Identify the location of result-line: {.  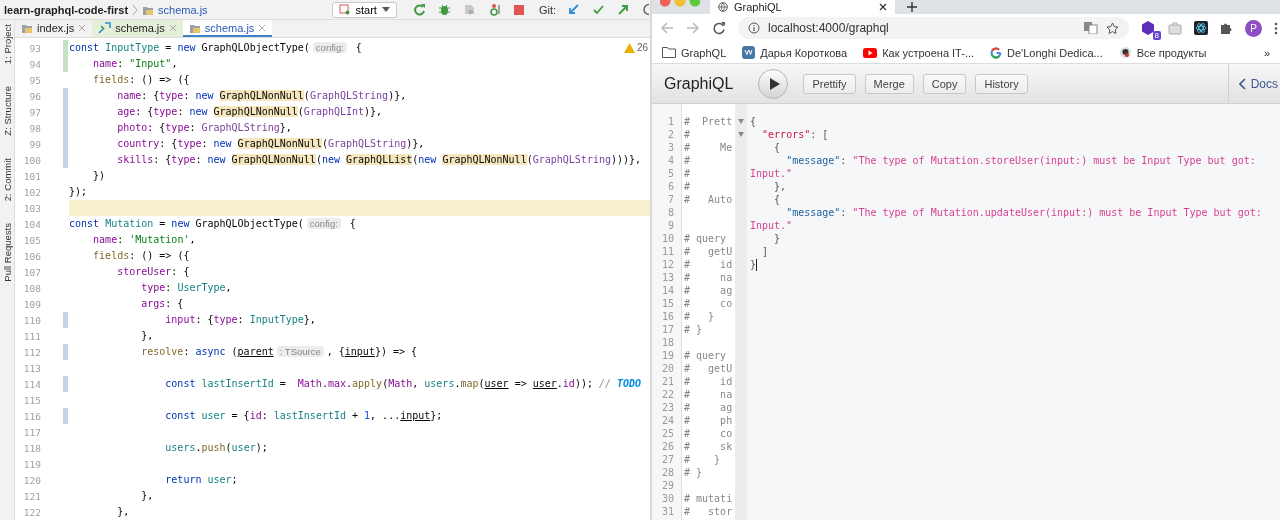
(777, 199).